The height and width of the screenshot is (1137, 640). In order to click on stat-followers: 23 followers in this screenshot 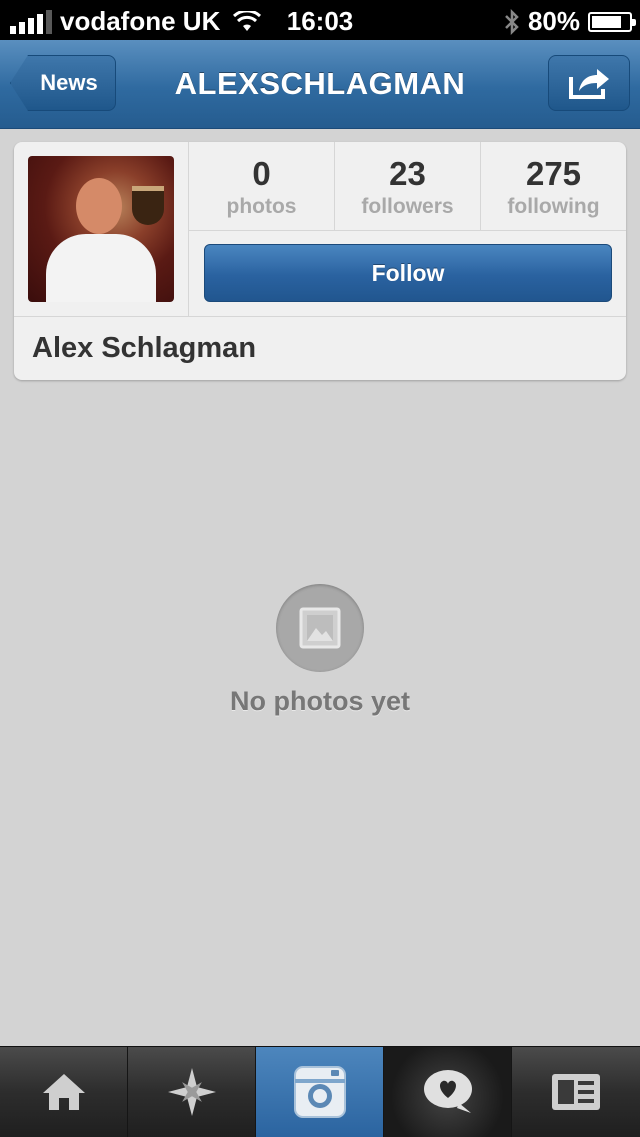, I will do `click(408, 186)`.